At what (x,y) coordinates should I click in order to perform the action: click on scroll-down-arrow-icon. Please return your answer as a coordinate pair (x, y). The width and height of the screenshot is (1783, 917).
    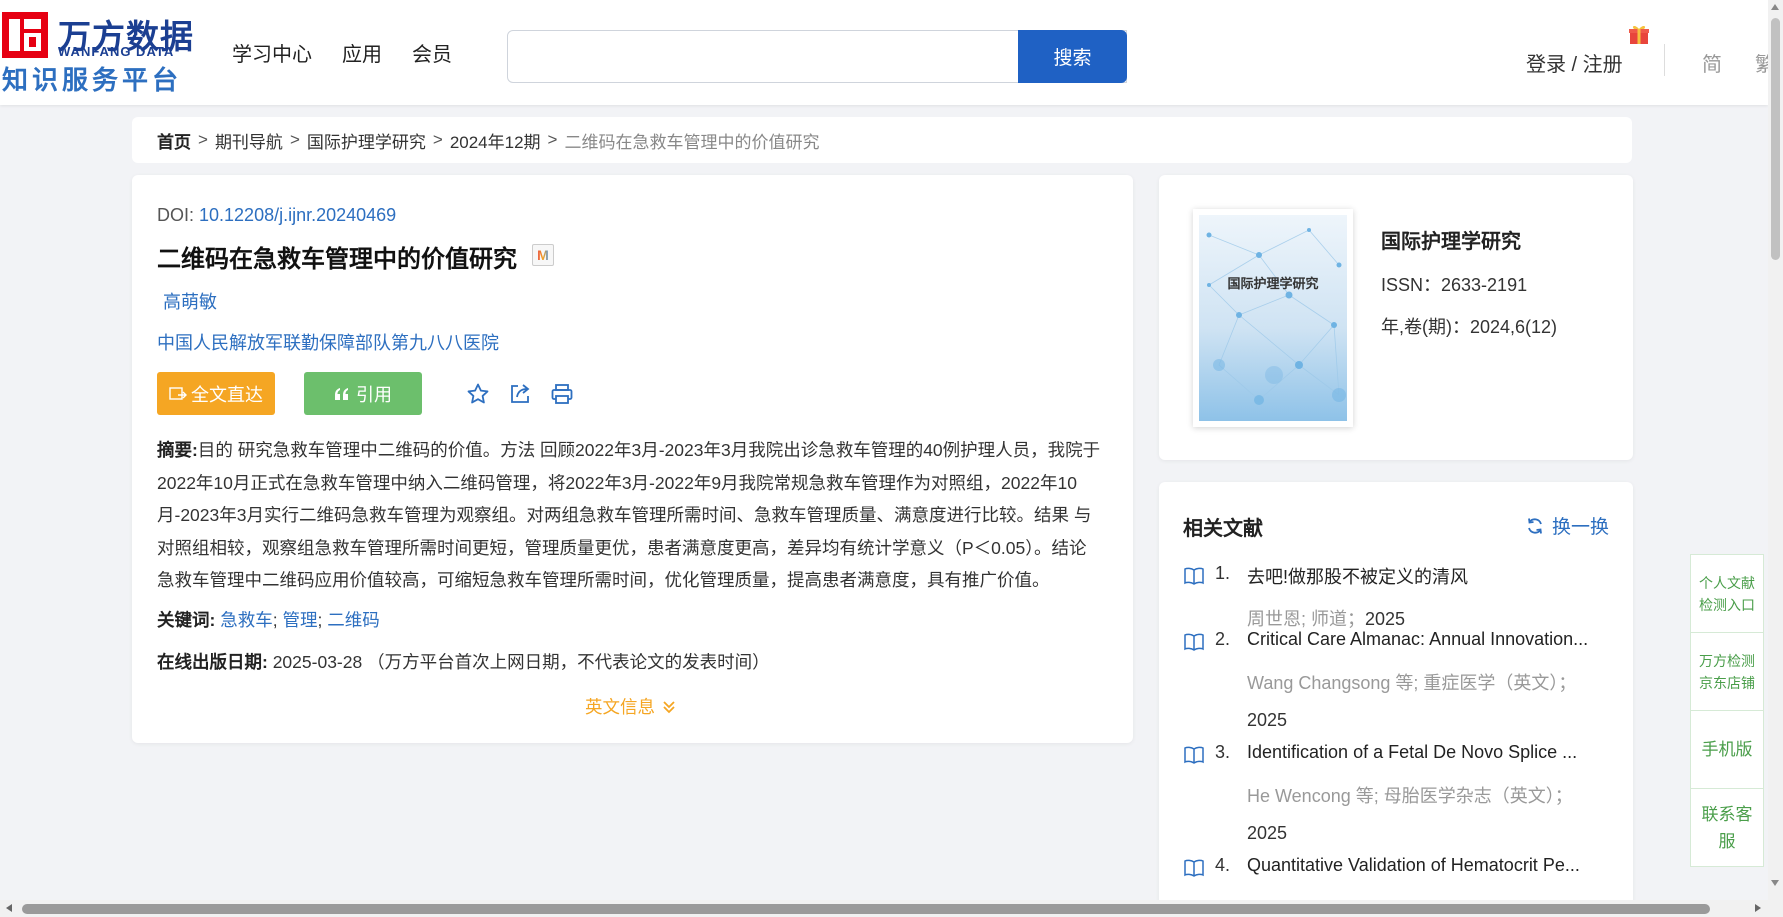
    Looking at the image, I should click on (1775, 883).